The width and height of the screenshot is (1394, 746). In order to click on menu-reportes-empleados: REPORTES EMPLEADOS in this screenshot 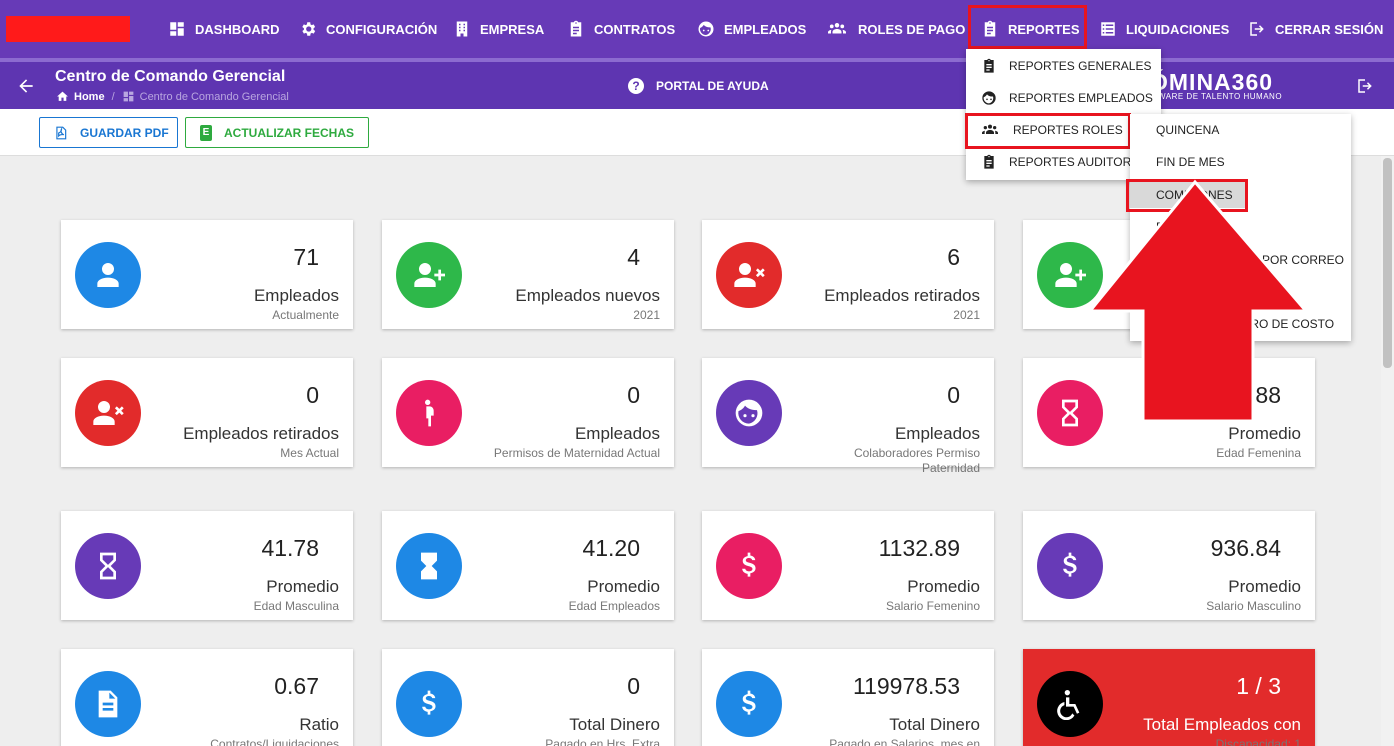, I will do `click(1063, 98)`.